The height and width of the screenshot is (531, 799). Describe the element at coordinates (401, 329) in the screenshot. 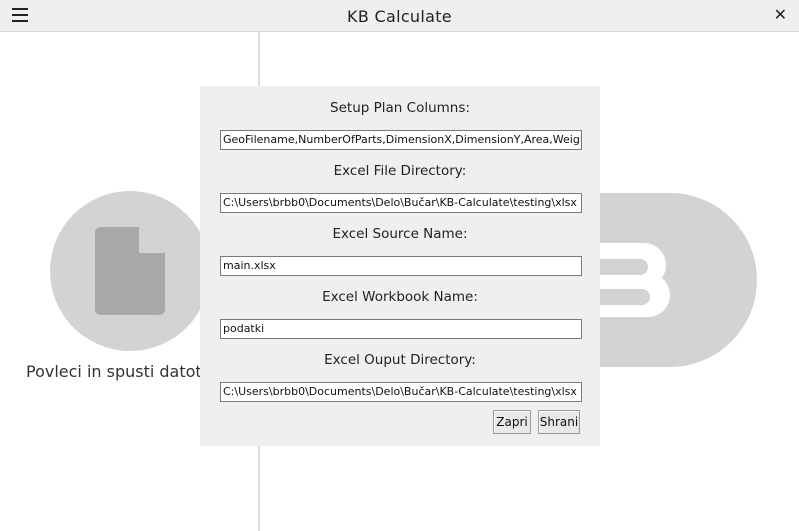

I see `excel-workbook-name-input: podatki` at that location.